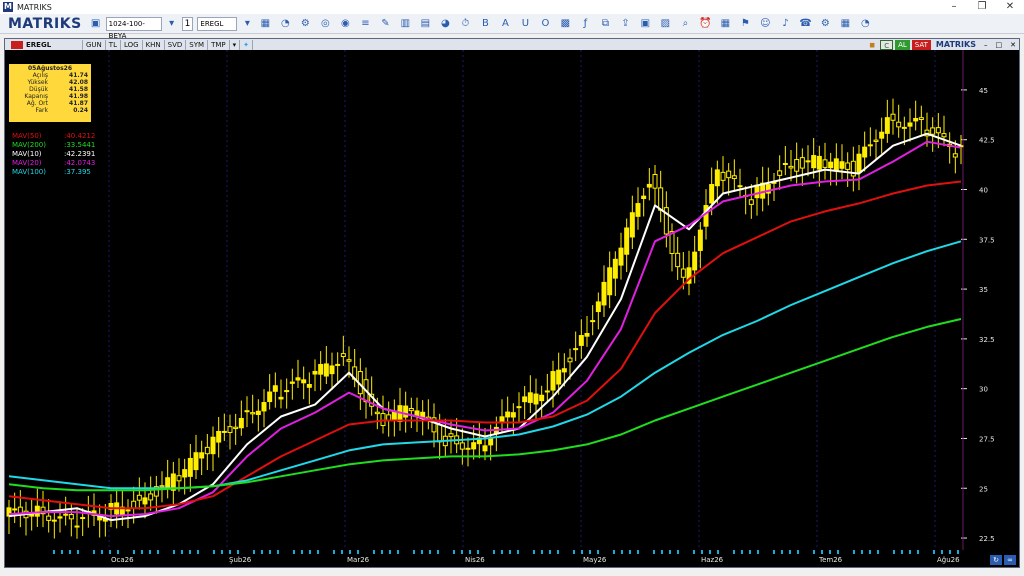 This screenshot has height=576, width=1024. Describe the element at coordinates (94, 44) in the screenshot. I see `tab-gun: GUN` at that location.